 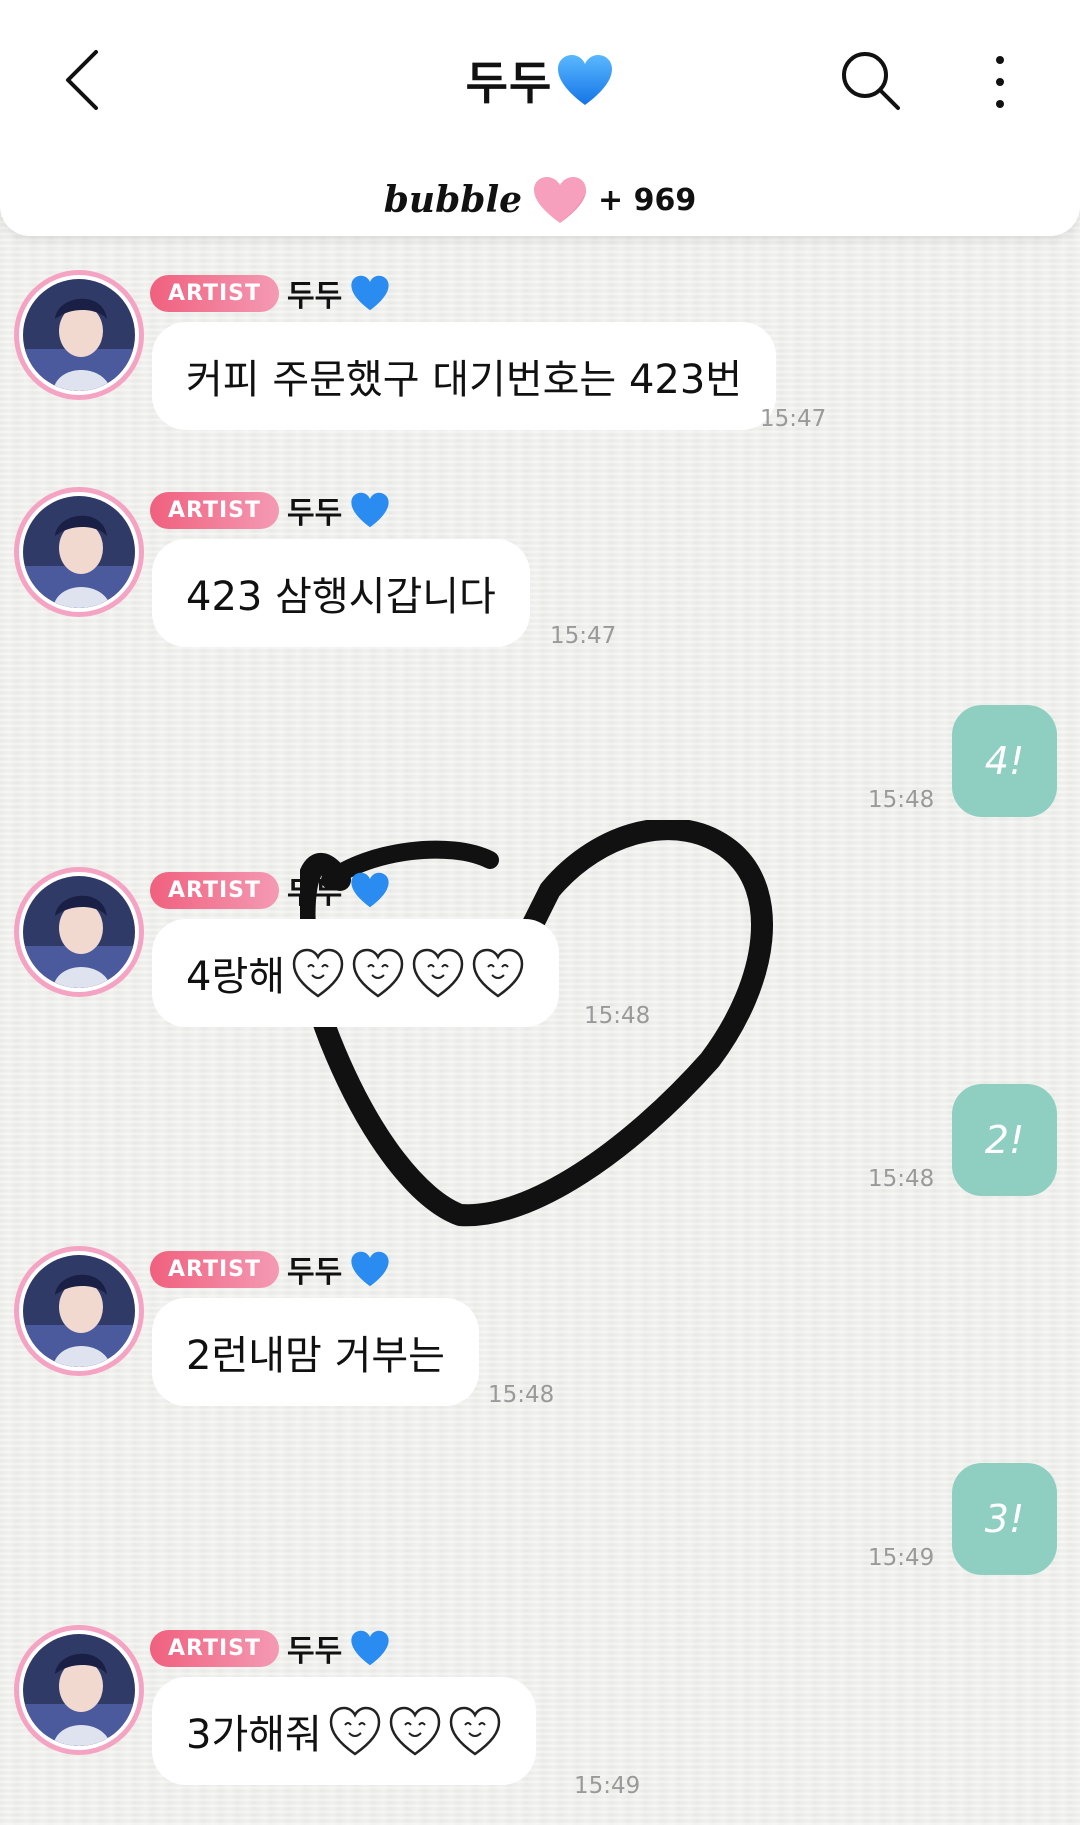 I want to click on search-icon, so click(x=871, y=81).